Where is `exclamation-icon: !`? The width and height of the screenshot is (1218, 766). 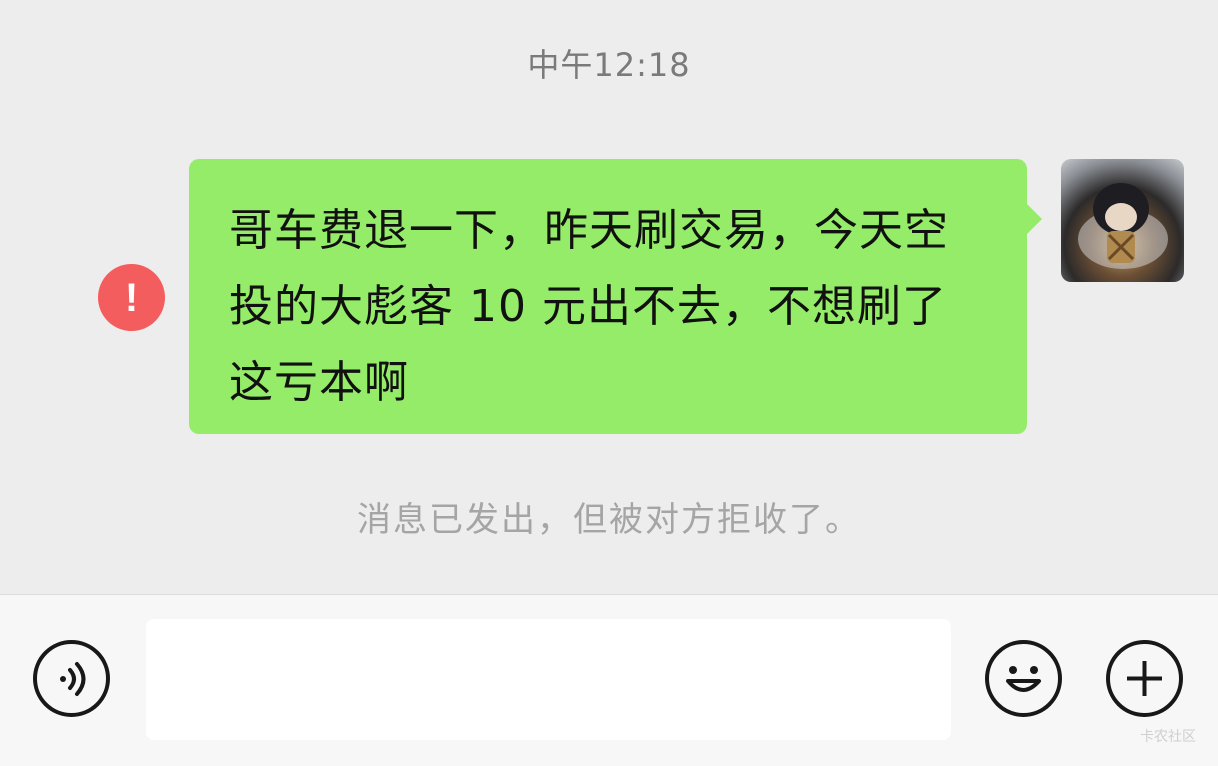
exclamation-icon: ! is located at coordinates (131, 297).